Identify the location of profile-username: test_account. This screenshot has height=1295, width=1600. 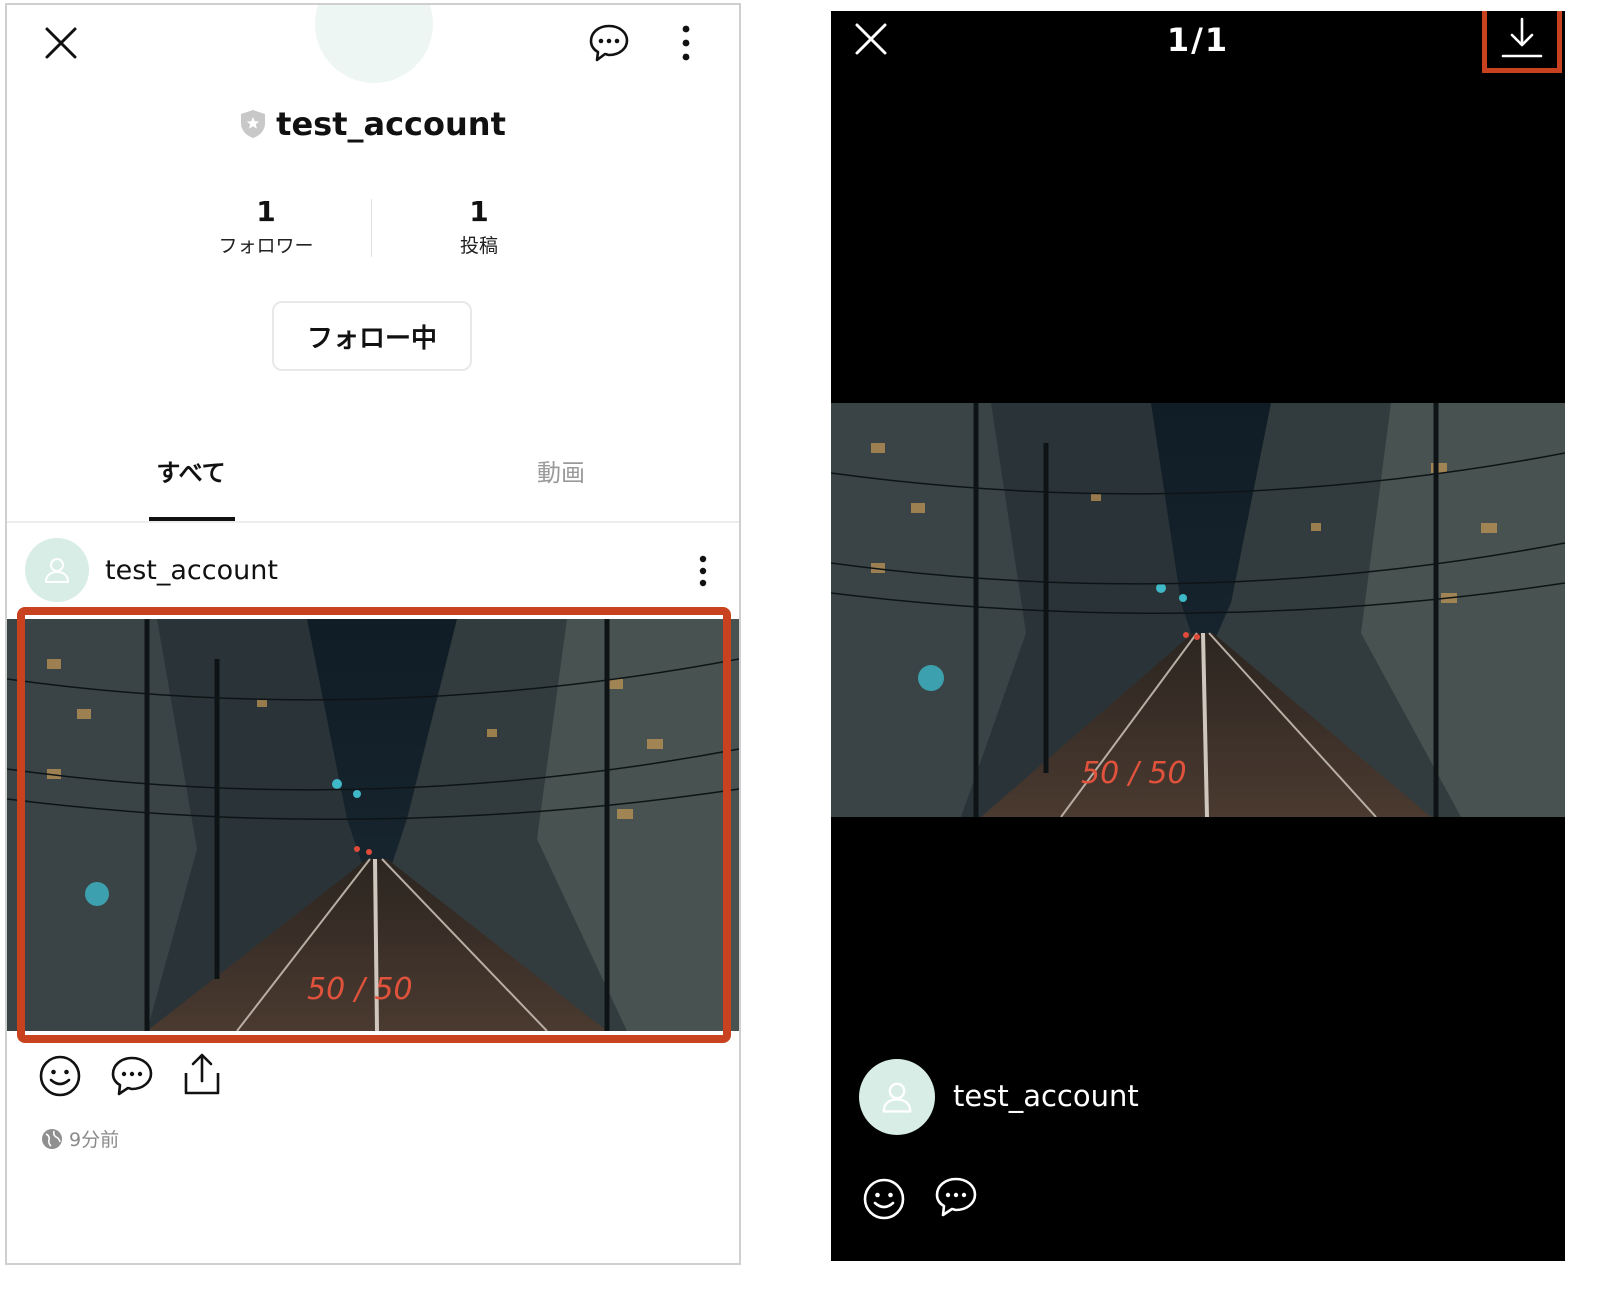
(391, 124).